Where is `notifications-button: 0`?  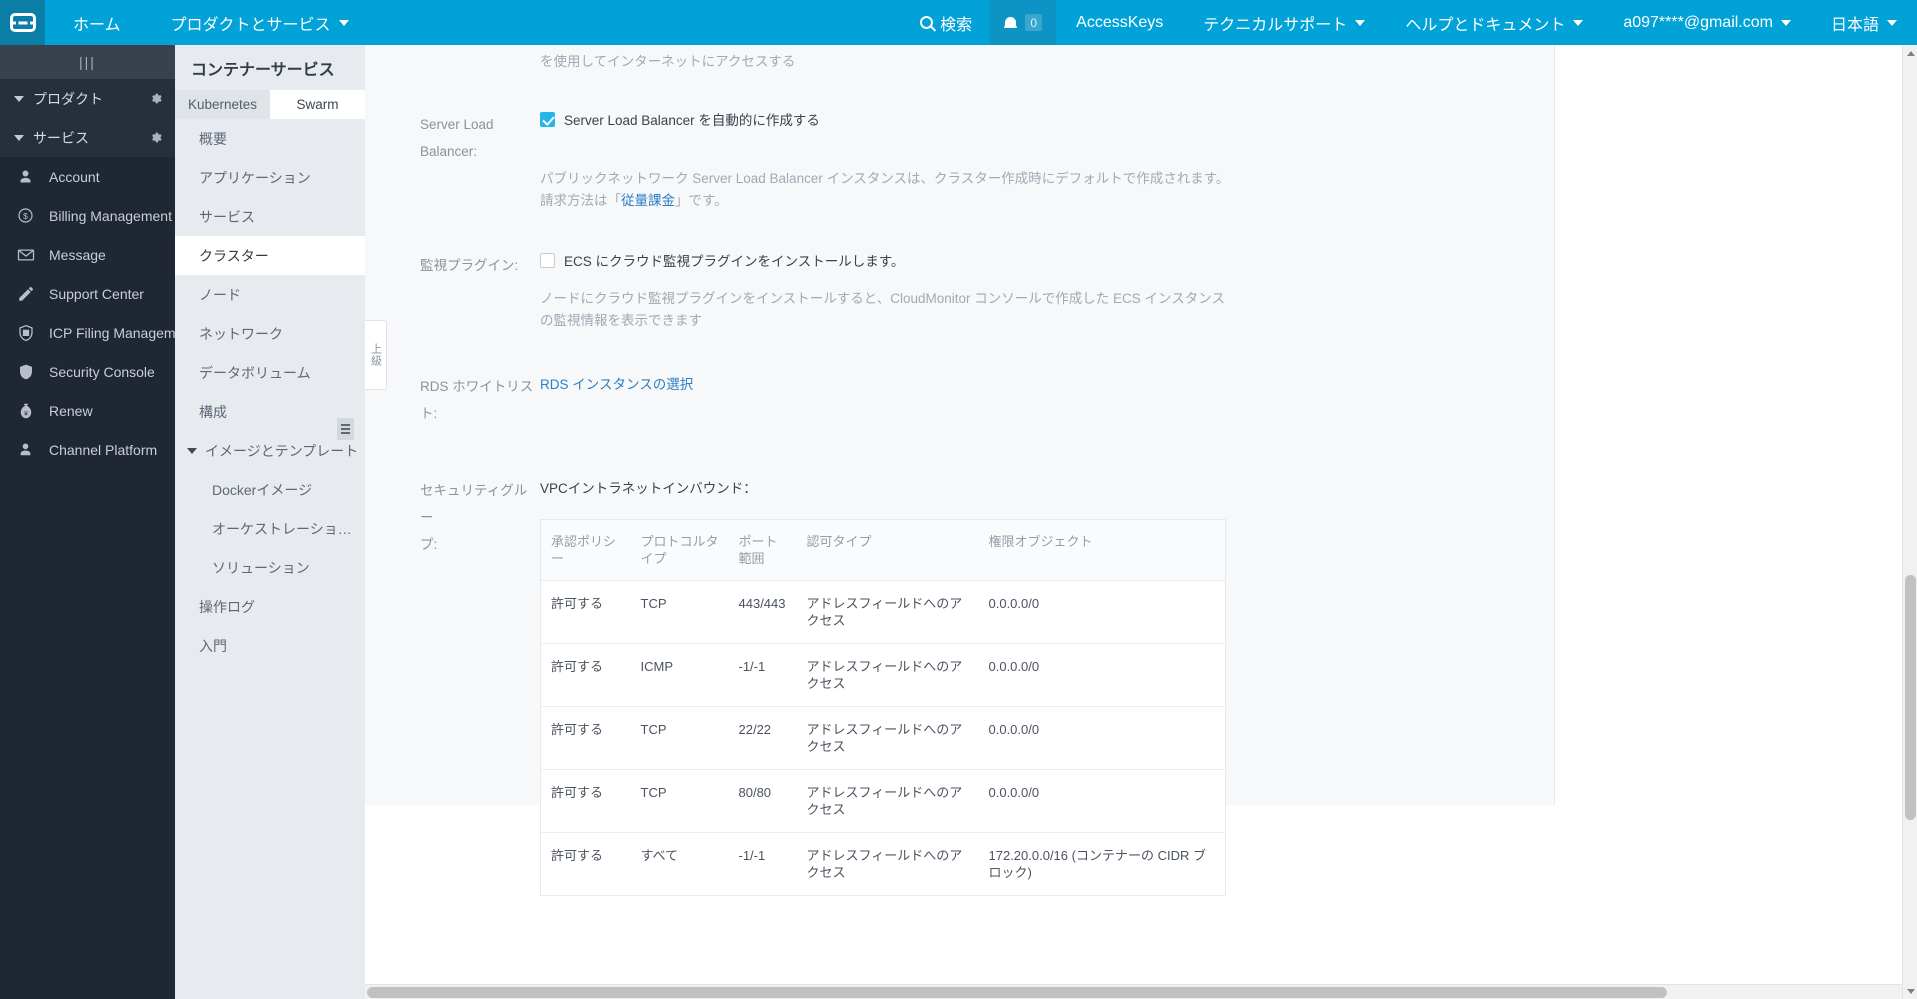 notifications-button: 0 is located at coordinates (1023, 22).